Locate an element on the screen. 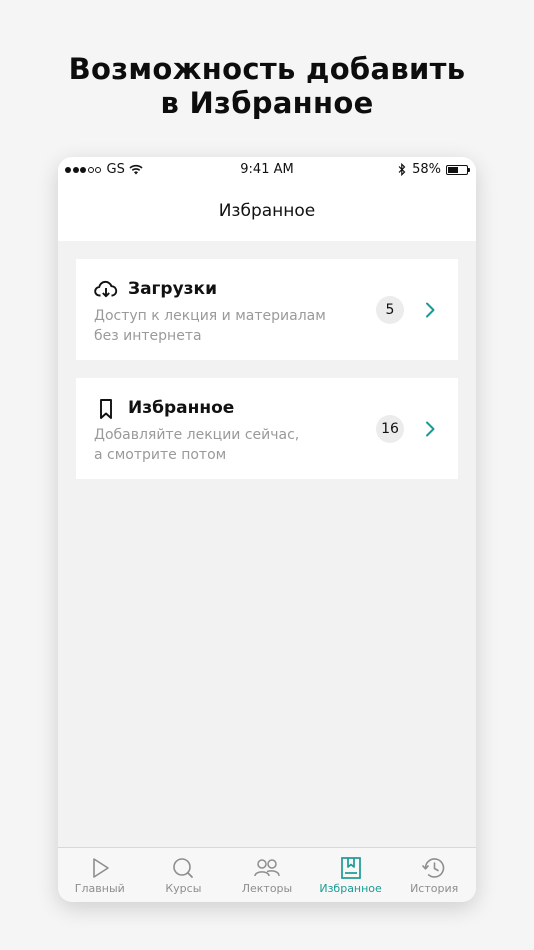 This screenshot has height=950, width=534. play-icon is located at coordinates (100, 868).